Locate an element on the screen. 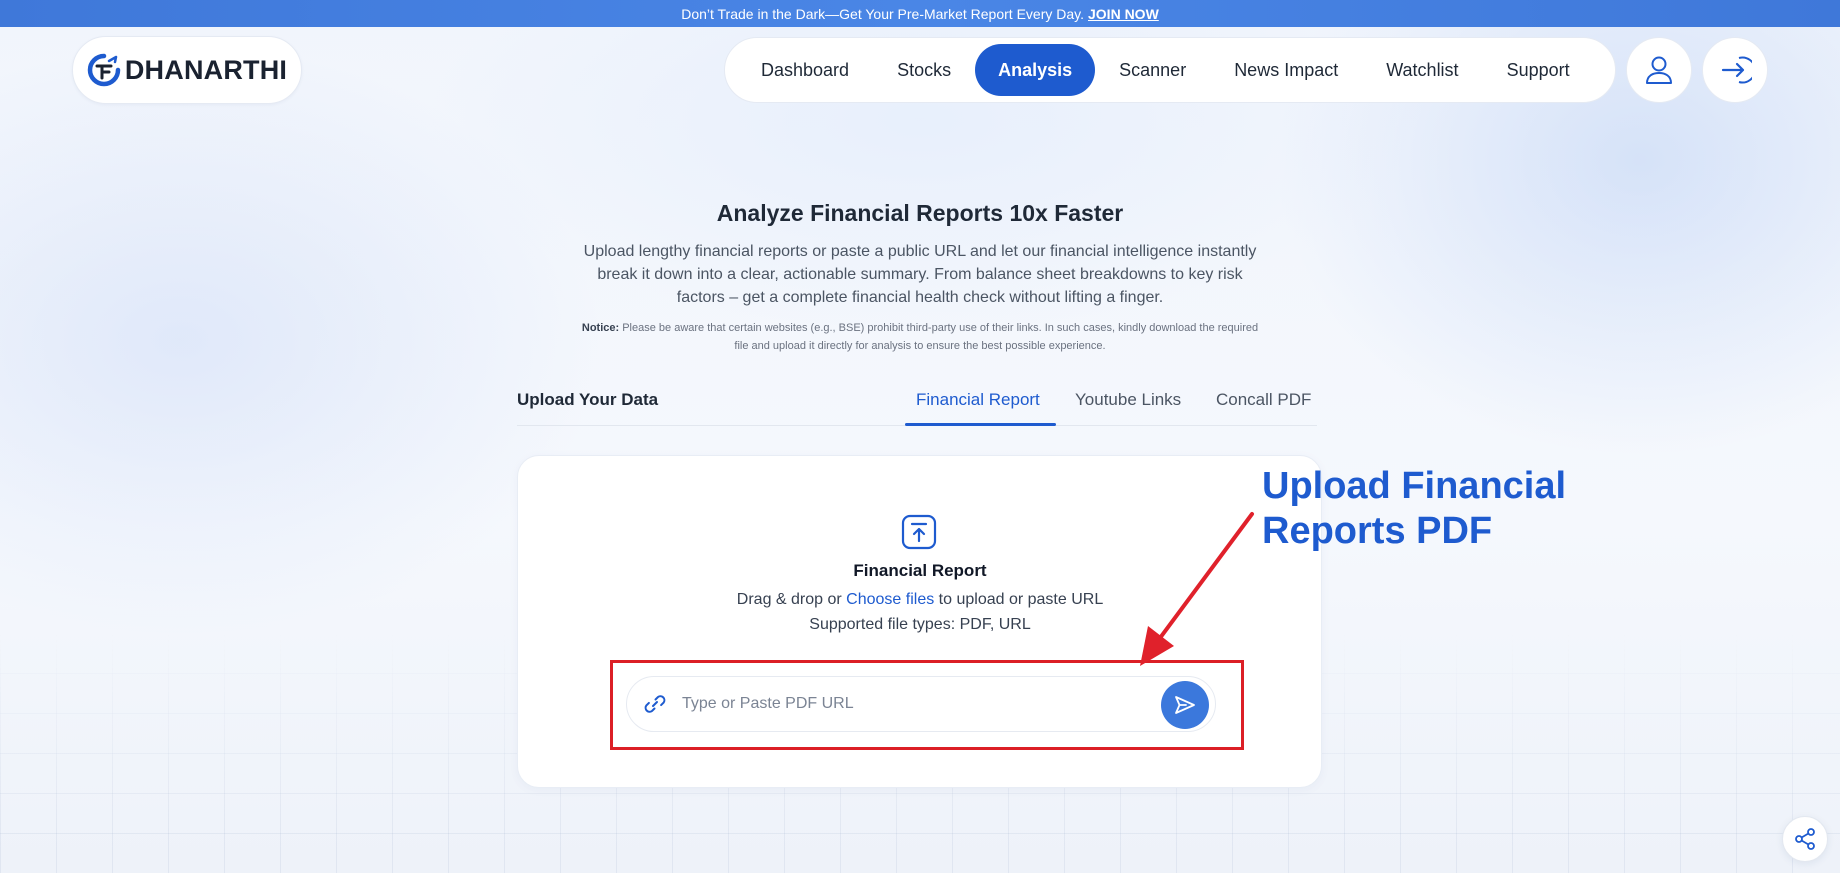 This screenshot has height=873, width=1840. notice-label: Notice: is located at coordinates (600, 328).